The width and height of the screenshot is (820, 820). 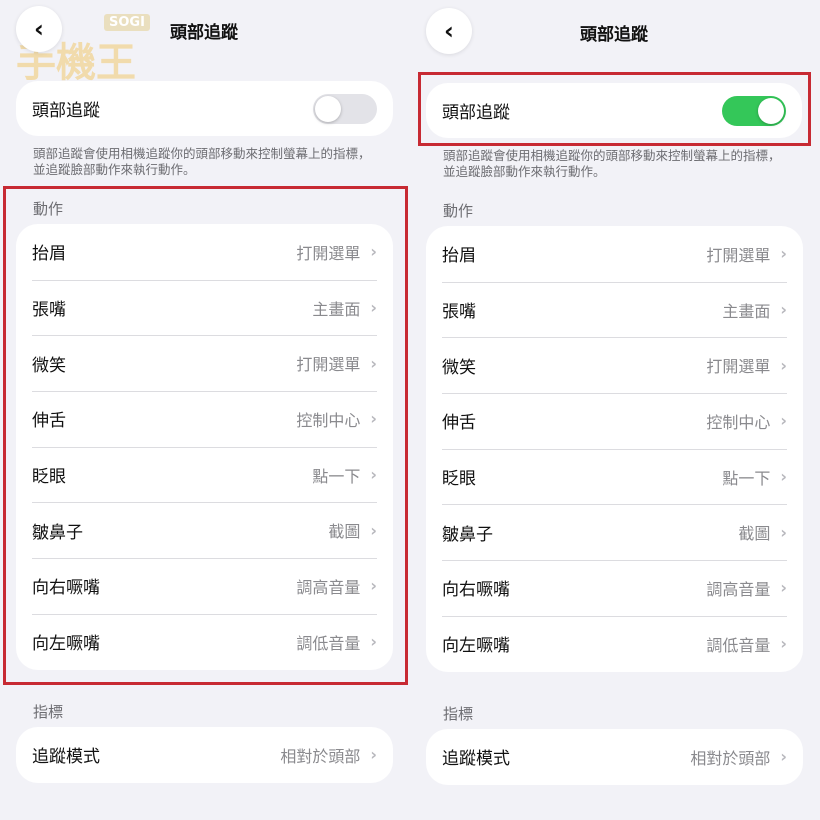 I want to click on list-item-trailing: 截圖 ›, so click(x=762, y=532).